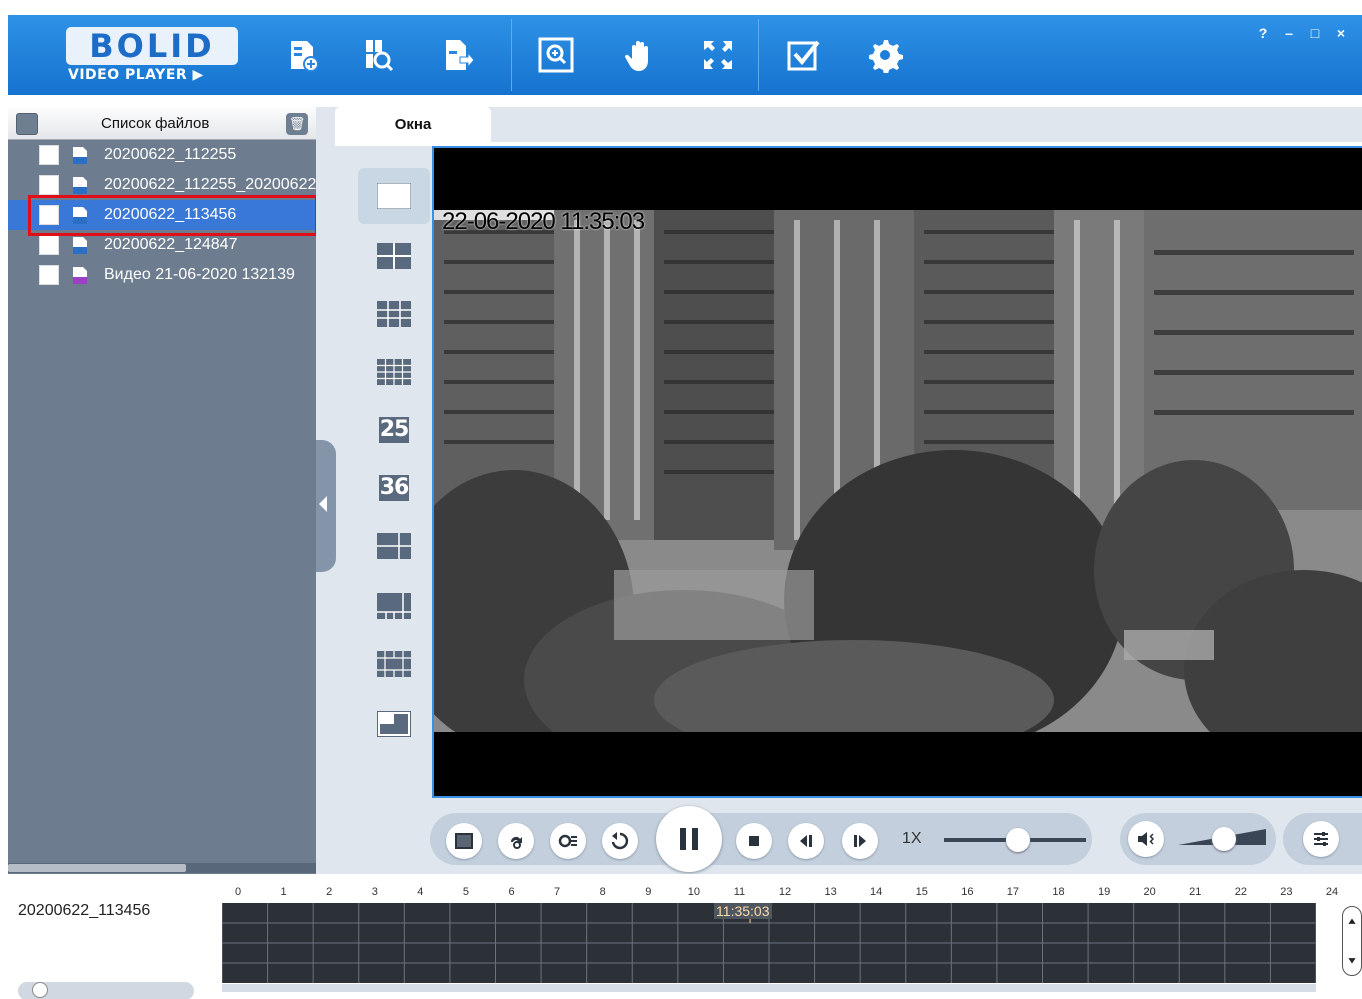 Image resolution: width=1362 pixels, height=999 pixels. Describe the element at coordinates (602, 892) in the screenshot. I see `timeline-hour-label: 8` at that location.